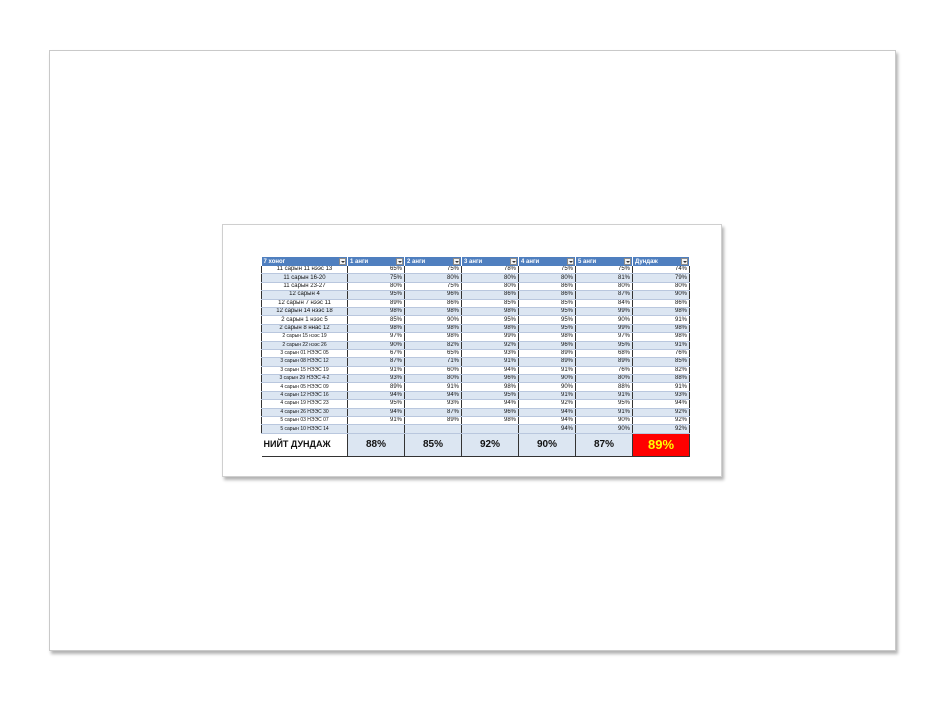  I want to click on table-row: 4 сарын 05 НЭЭС 09 89% 91% 98% 90% 88% 91%, so click(475, 387).